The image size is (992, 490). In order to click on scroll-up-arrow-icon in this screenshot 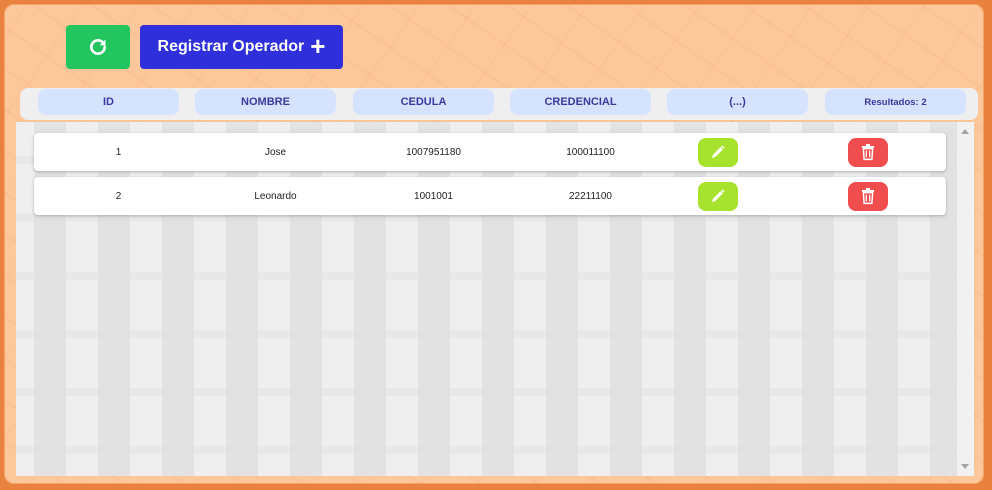, I will do `click(965, 131)`.